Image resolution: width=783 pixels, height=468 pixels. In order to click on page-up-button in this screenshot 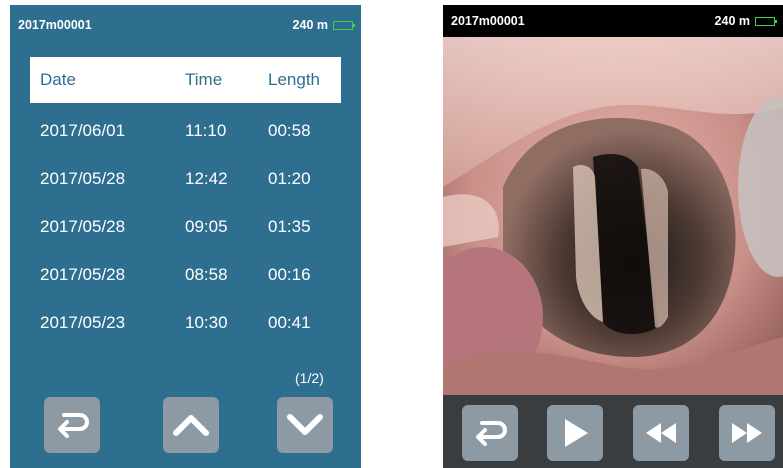, I will do `click(191, 425)`.